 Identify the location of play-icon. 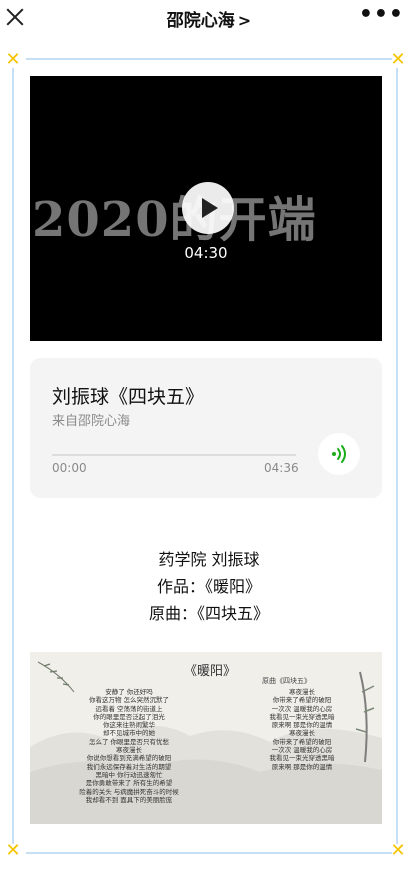
(208, 208).